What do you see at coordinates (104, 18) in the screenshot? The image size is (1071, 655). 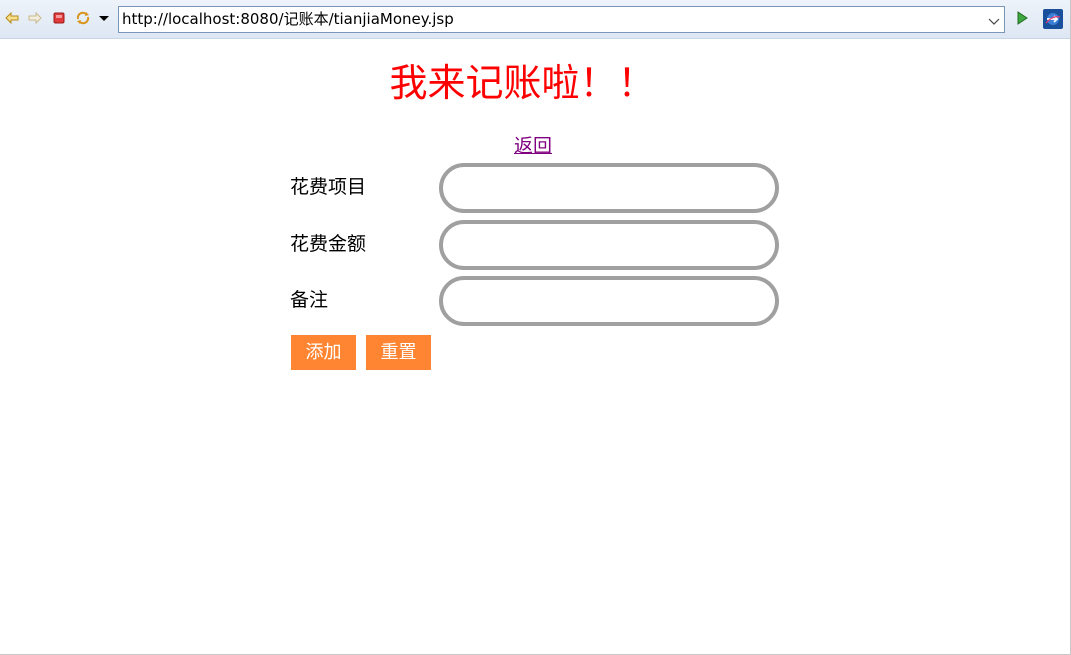 I see `menu-dropdown-icon` at bounding box center [104, 18].